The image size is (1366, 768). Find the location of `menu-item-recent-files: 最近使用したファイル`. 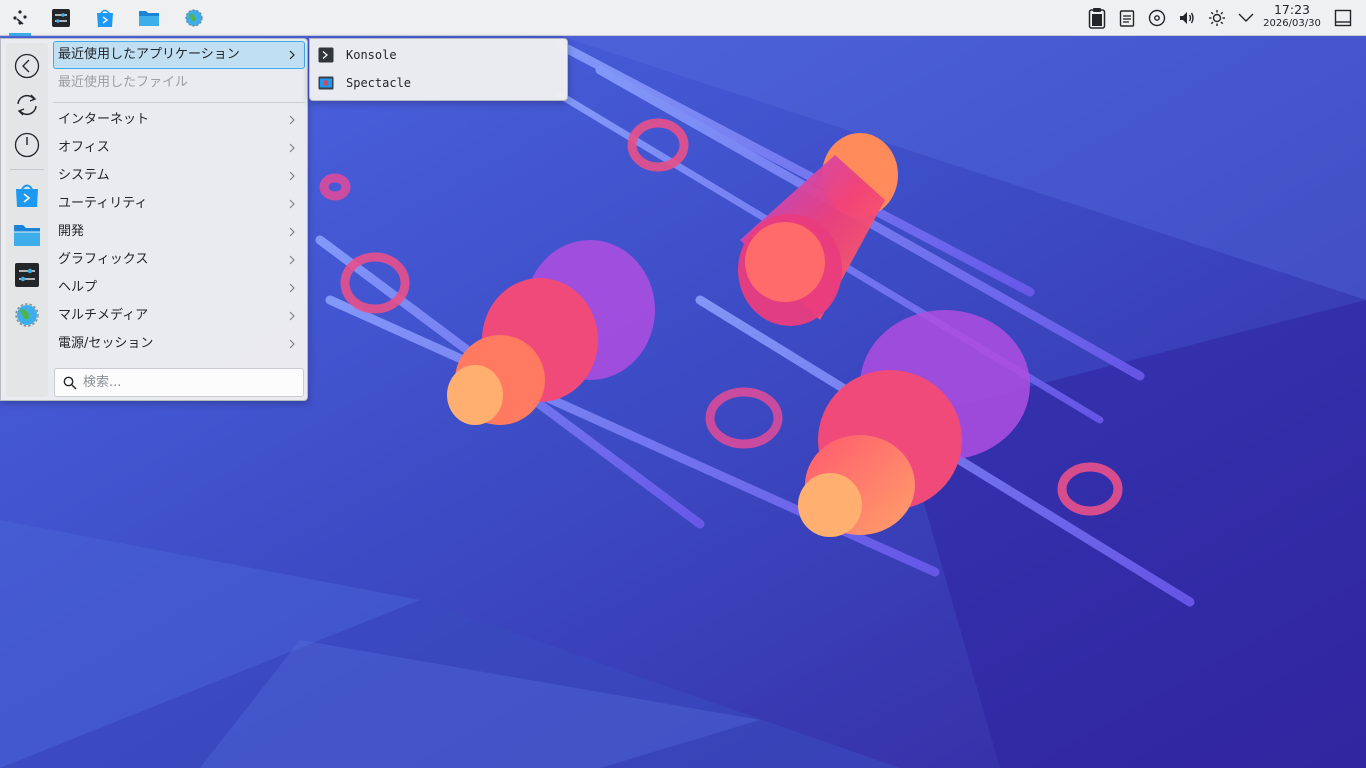

menu-item-recent-files: 最近使用したファイル is located at coordinates (179, 83).